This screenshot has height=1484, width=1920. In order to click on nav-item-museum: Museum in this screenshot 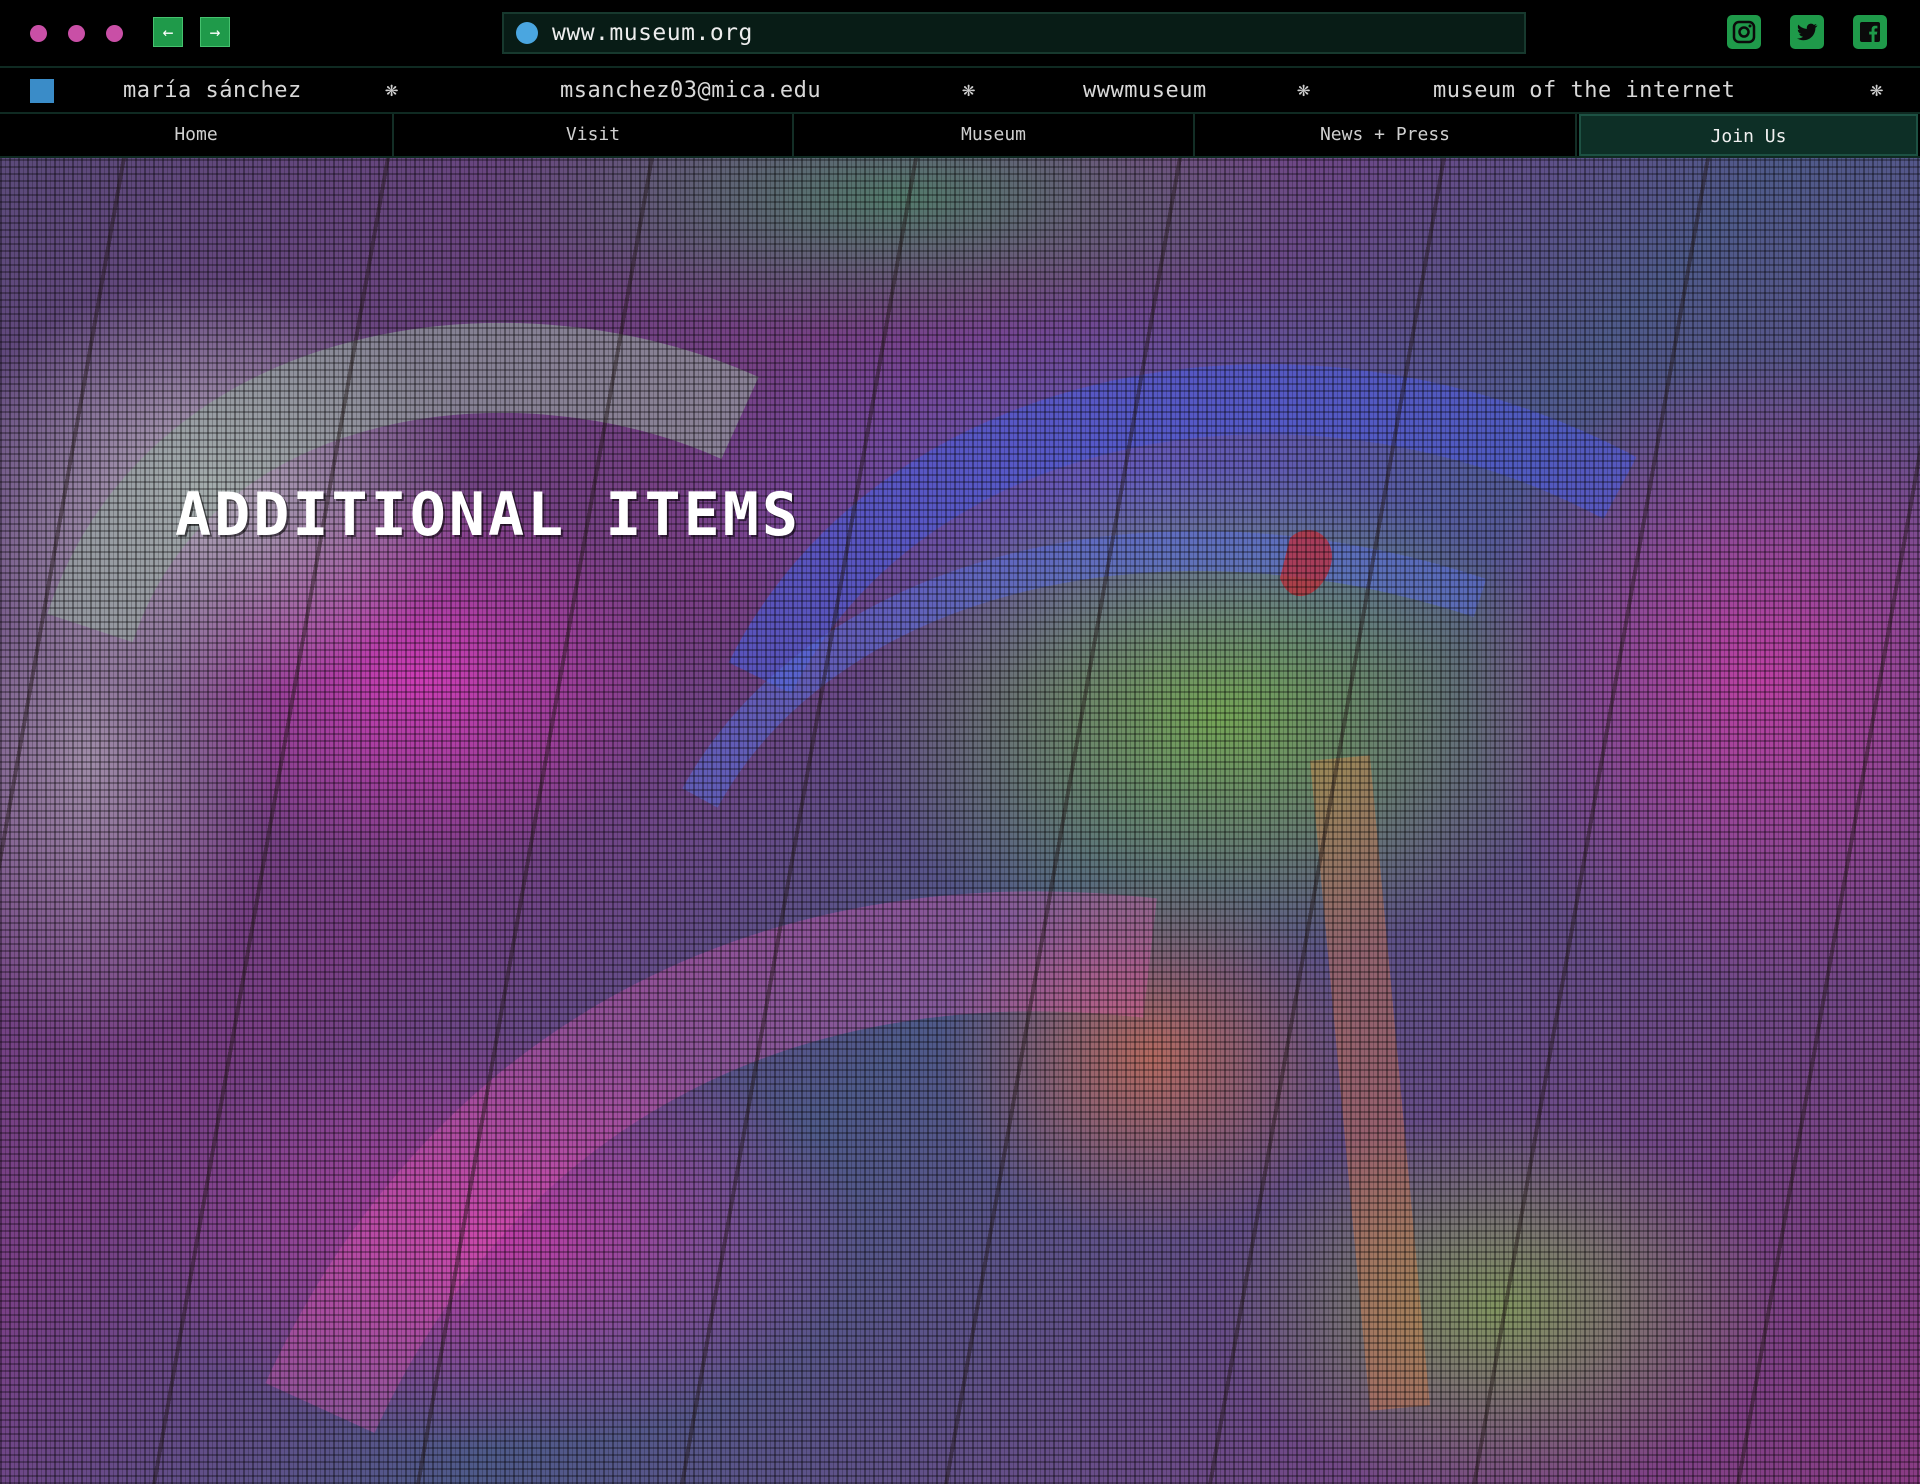, I will do `click(994, 135)`.